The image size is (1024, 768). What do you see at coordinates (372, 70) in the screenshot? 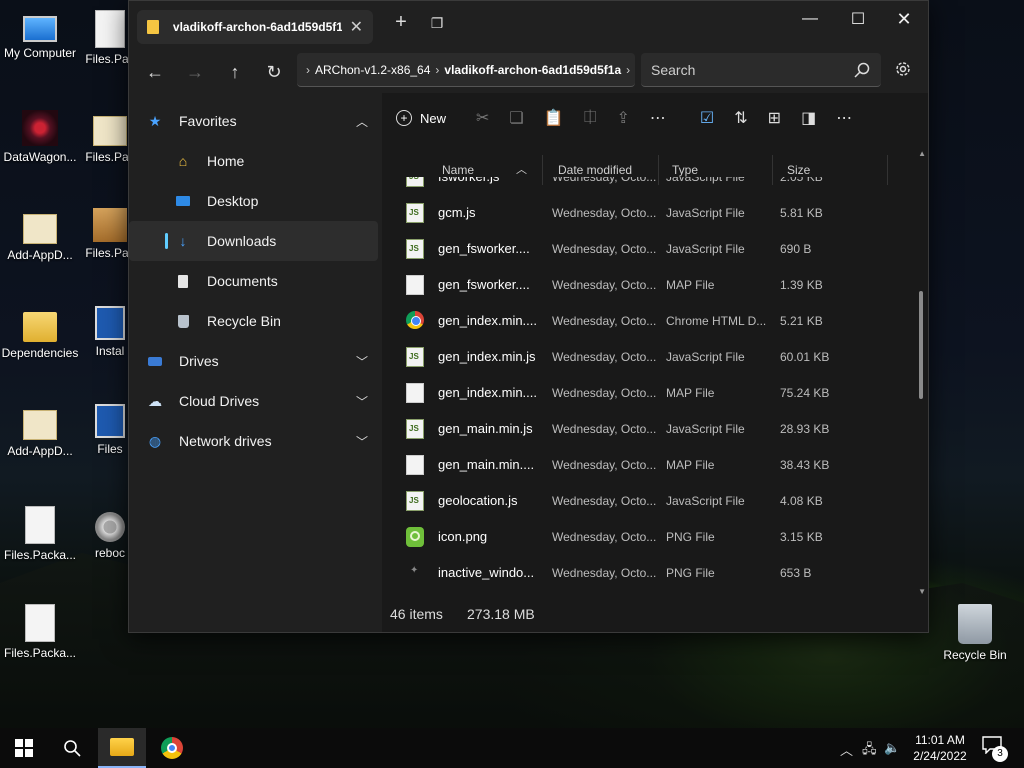
I see `breadcrumb-item: ARChon-v1.2-x86_64` at bounding box center [372, 70].